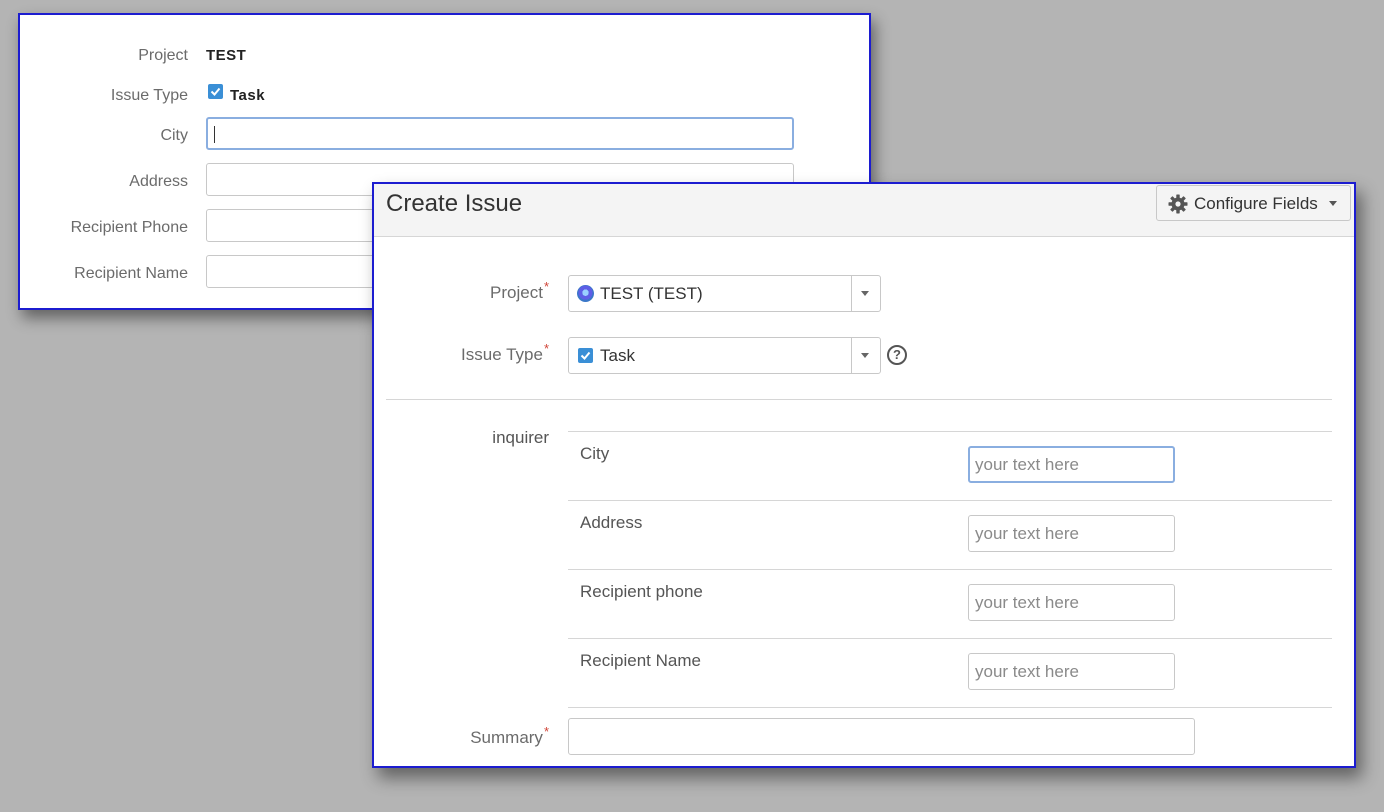  I want to click on section-divider, so click(859, 399).